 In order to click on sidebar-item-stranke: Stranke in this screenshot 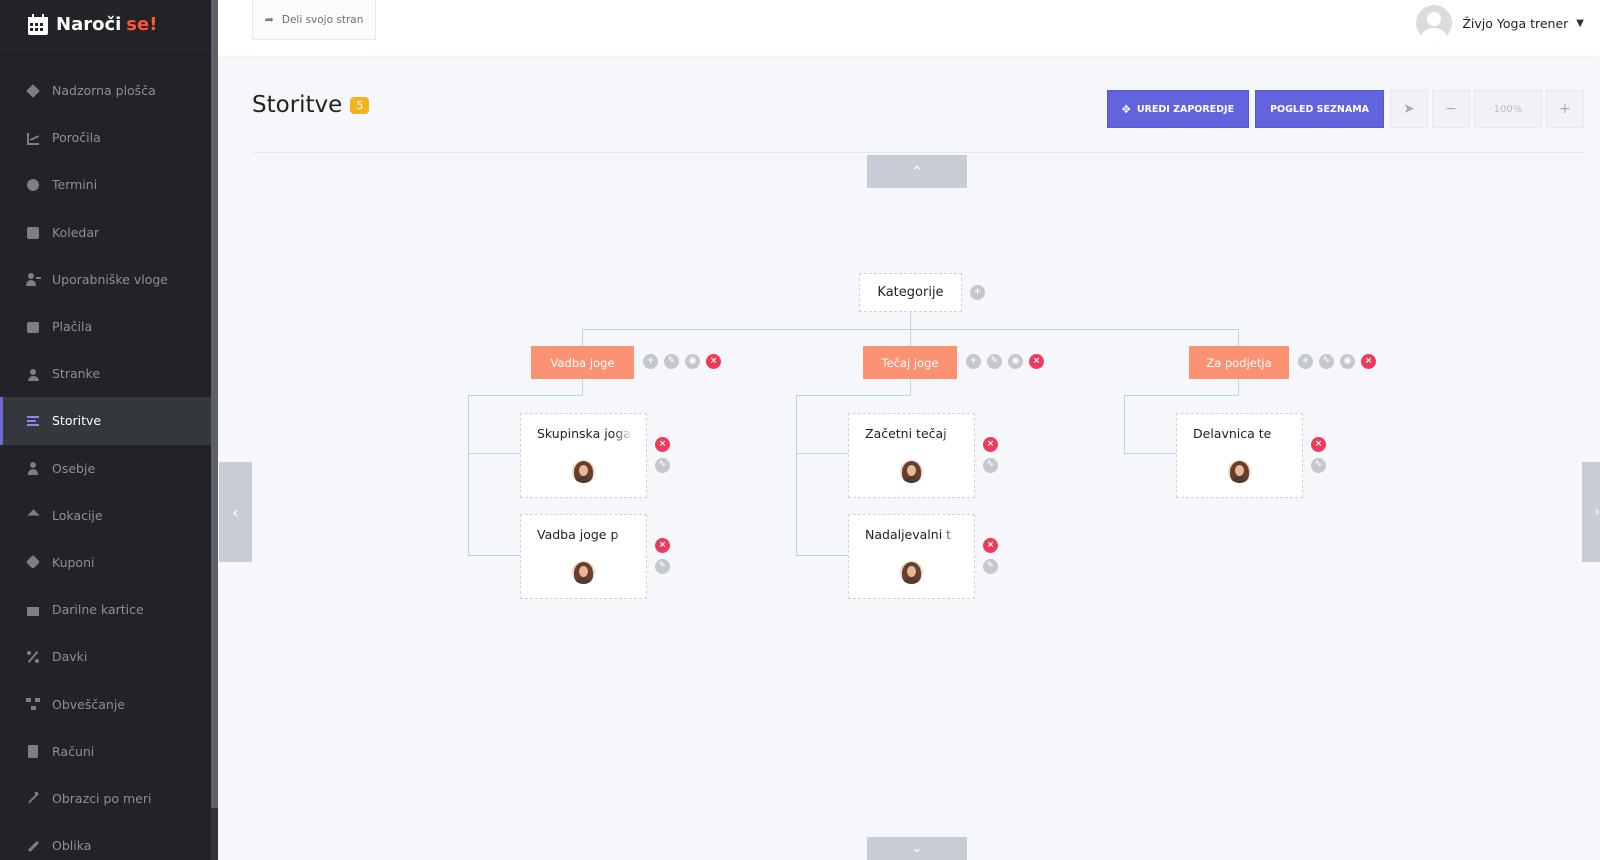, I will do `click(105, 373)`.